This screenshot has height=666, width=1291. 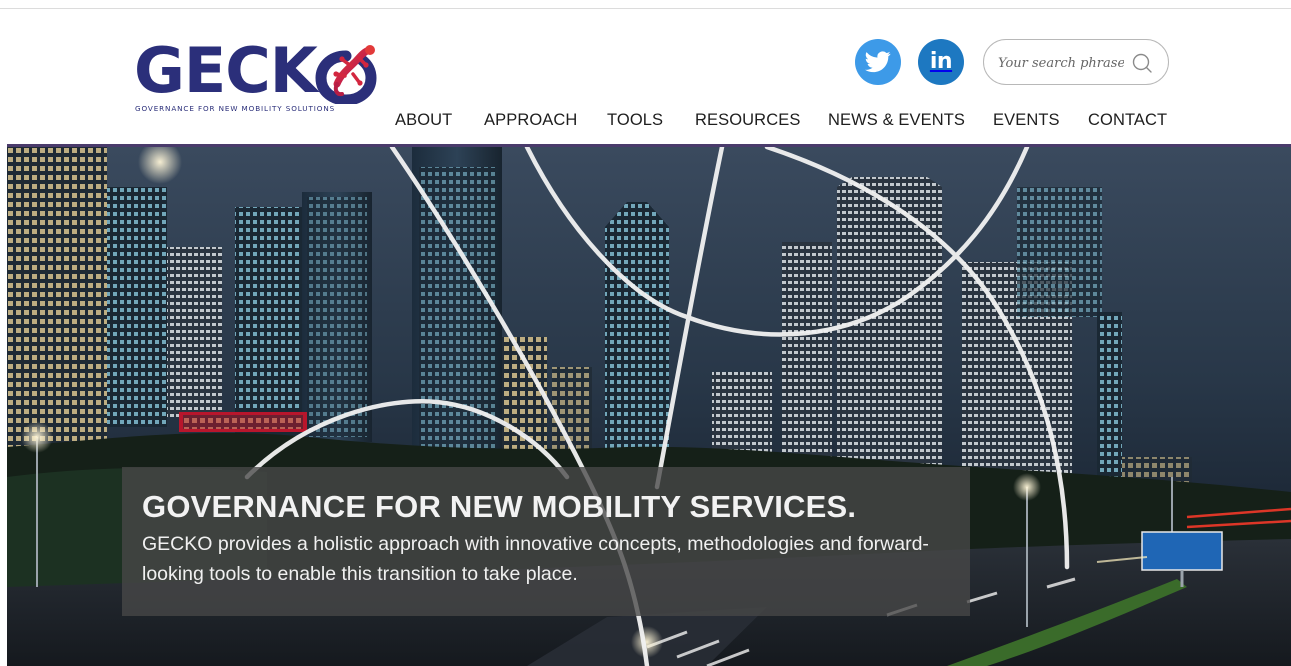 I want to click on nav-contact: CONTACT, so click(x=1127, y=120).